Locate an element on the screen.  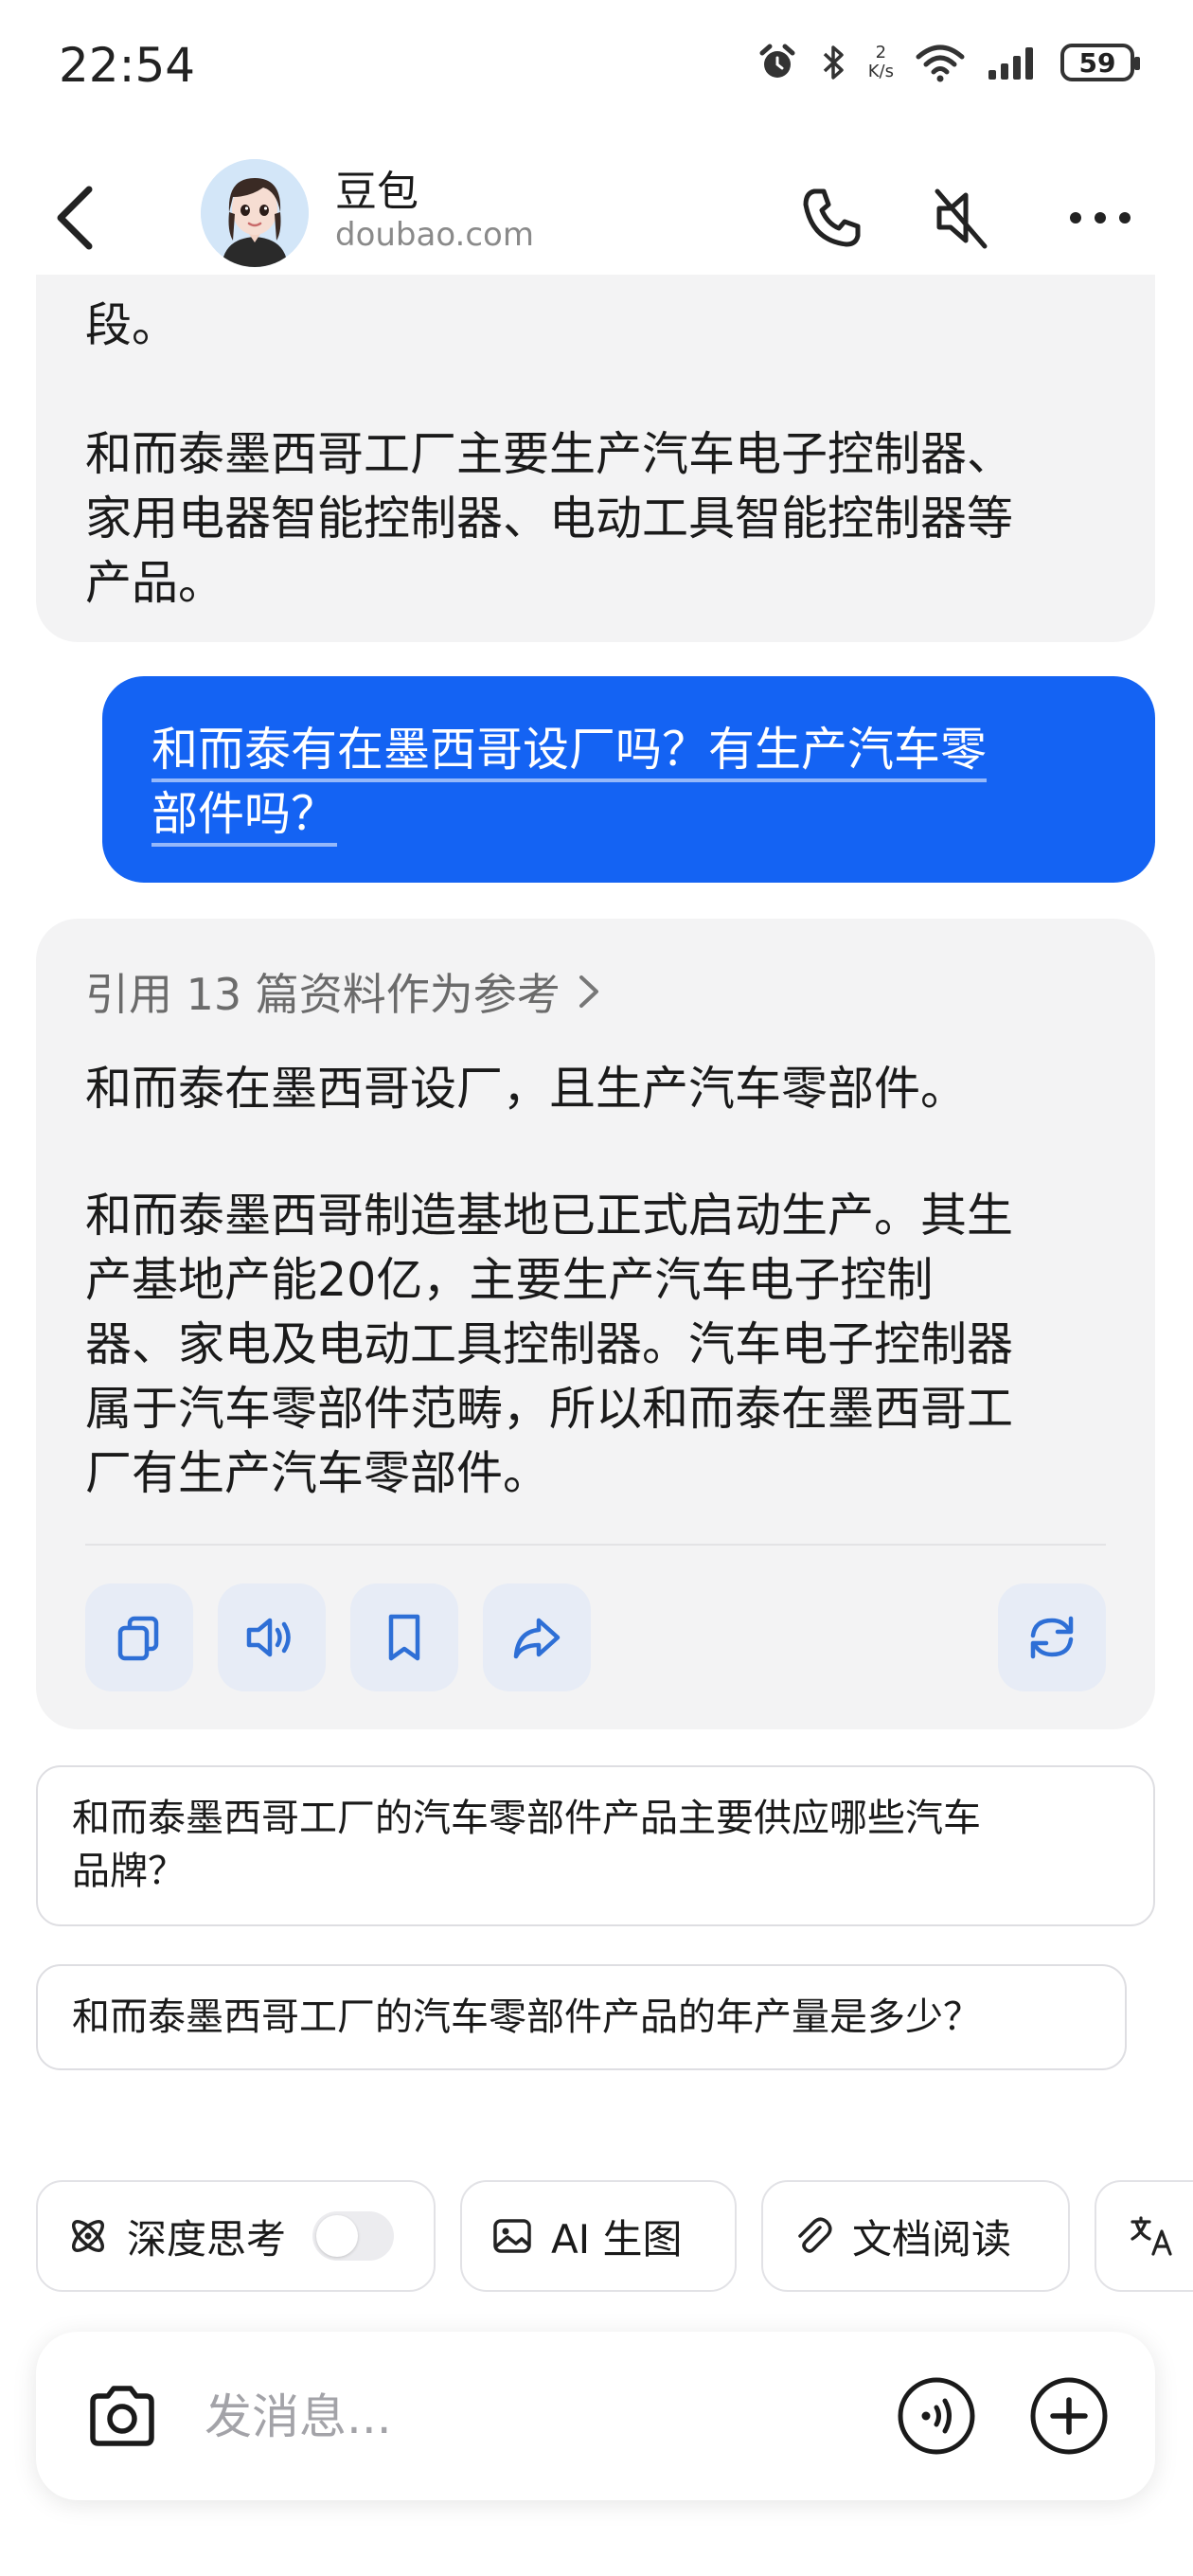
regenerate-button is located at coordinates (1052, 1637).